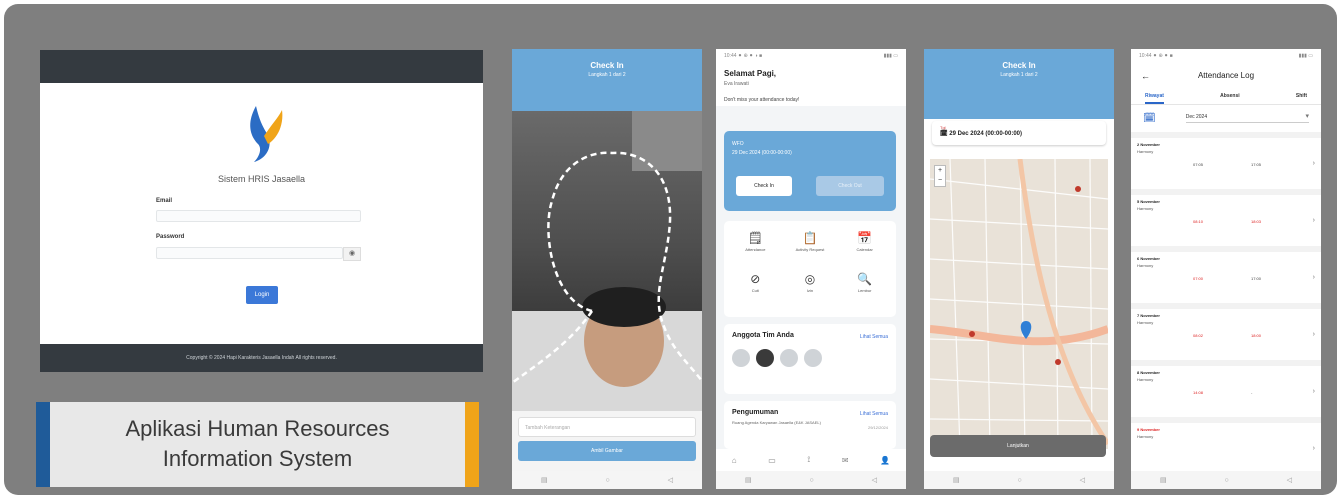  I want to click on attendance-reminder: Don't miss your attendance today!, so click(811, 98).